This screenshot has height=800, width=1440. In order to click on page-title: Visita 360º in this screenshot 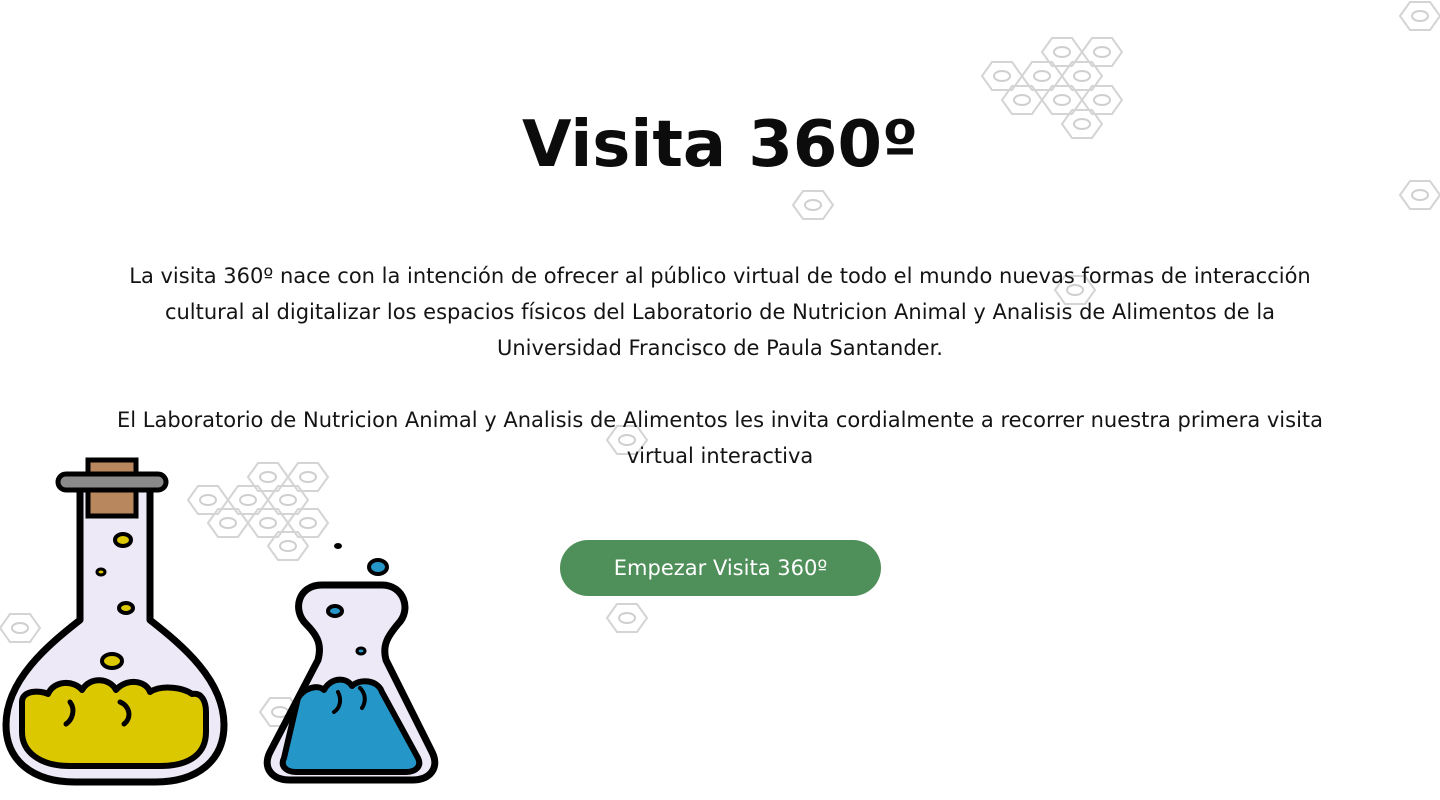, I will do `click(720, 145)`.